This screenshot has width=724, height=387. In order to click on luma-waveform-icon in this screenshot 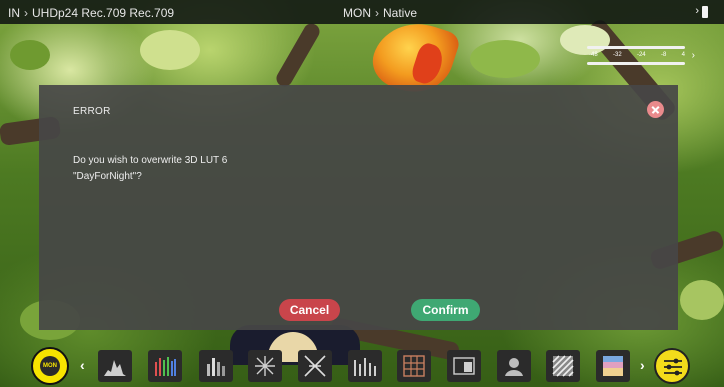, I will do `click(216, 366)`.